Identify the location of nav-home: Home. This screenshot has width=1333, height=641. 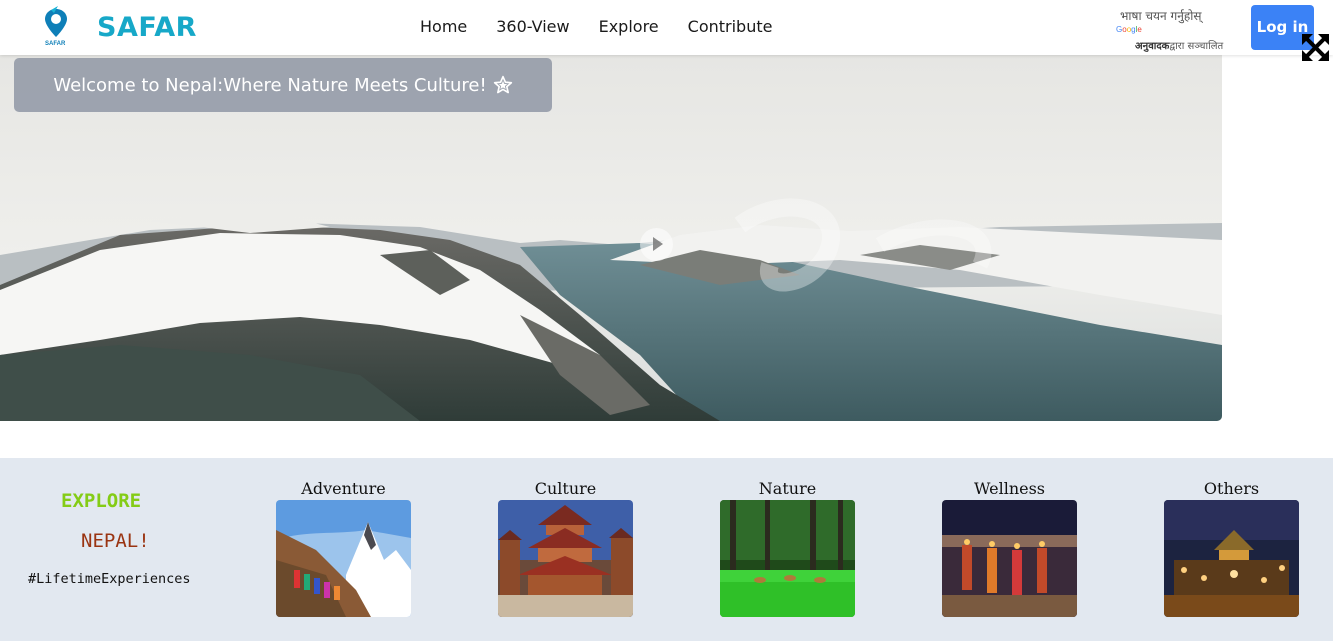
(443, 26).